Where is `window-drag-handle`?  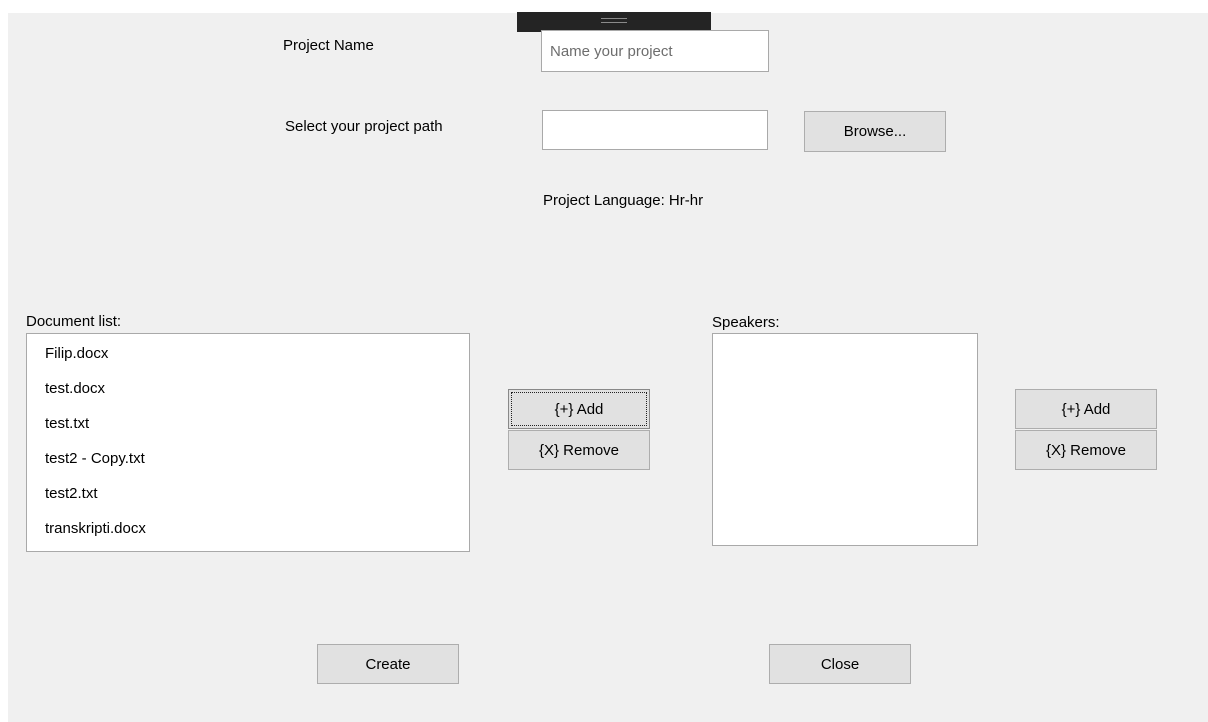
window-drag-handle is located at coordinates (614, 22).